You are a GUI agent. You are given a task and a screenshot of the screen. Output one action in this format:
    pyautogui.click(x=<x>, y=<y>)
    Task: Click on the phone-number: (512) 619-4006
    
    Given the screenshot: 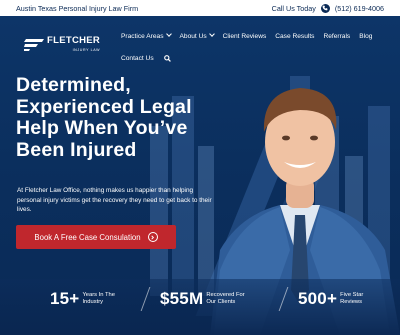 What is the action you would take?
    pyautogui.click(x=359, y=8)
    